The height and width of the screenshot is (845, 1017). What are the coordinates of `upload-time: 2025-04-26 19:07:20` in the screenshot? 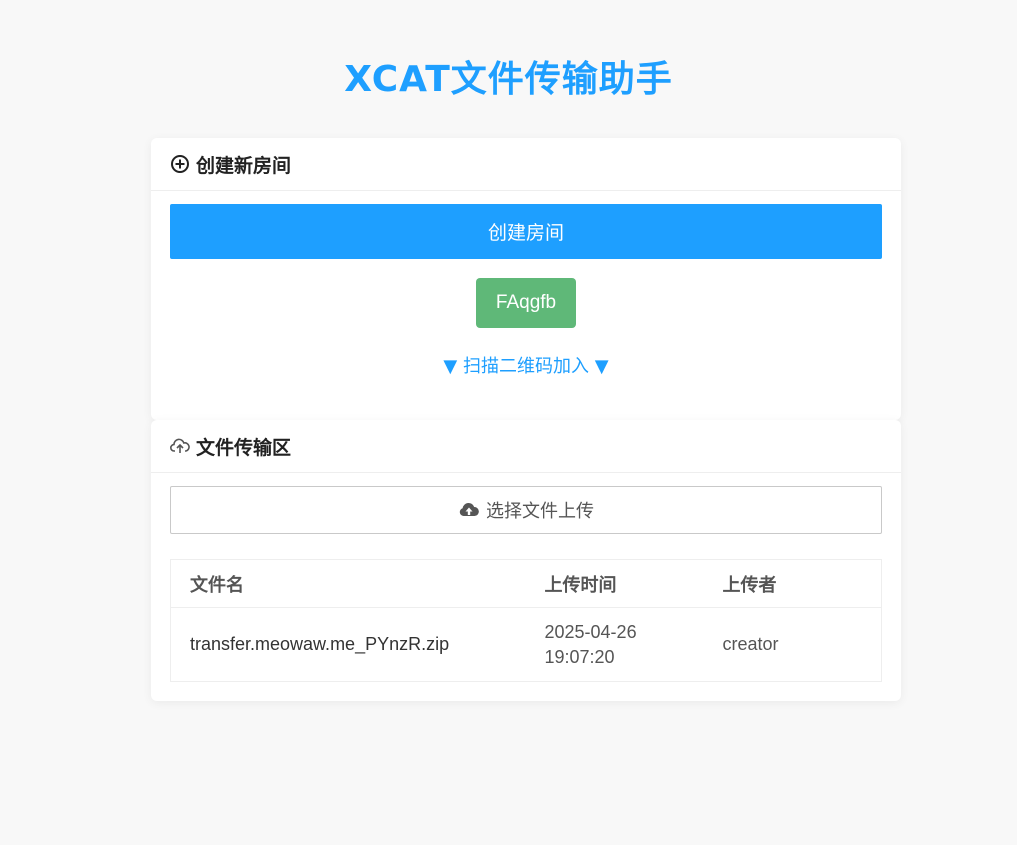 It's located at (615, 645).